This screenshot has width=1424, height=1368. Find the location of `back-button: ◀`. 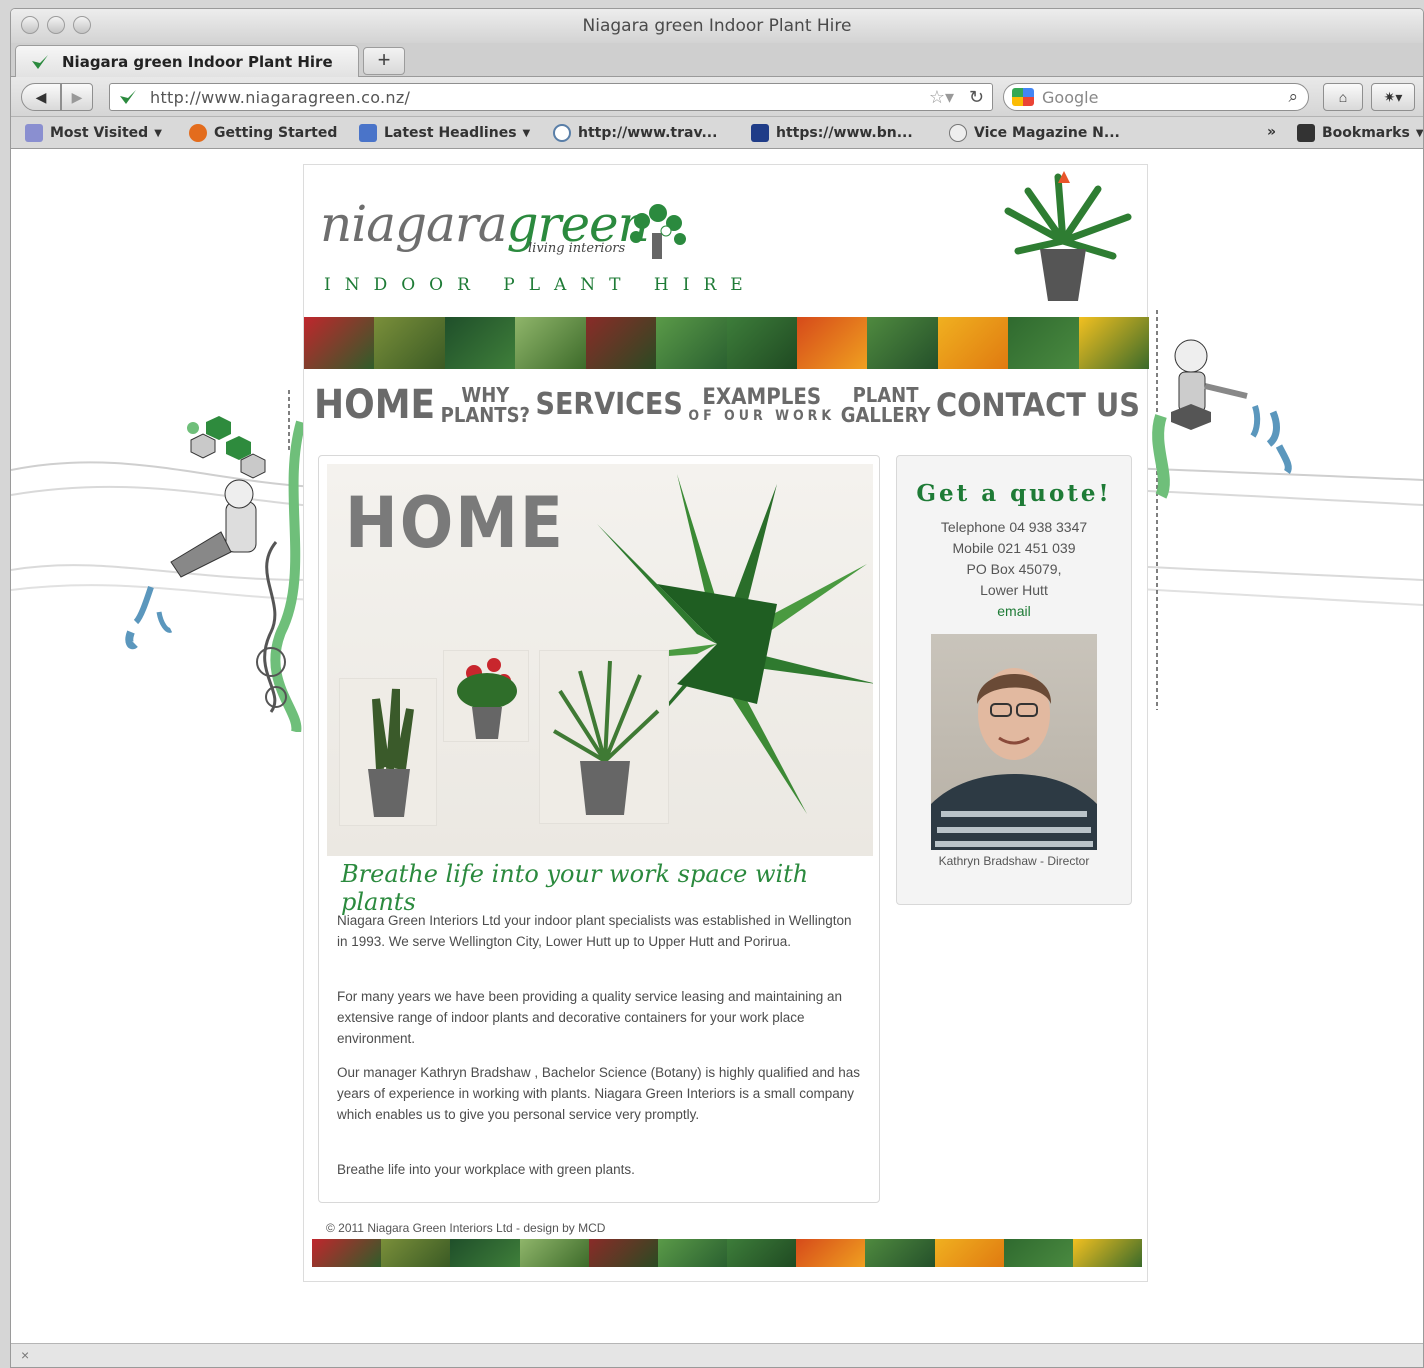

back-button: ◀ is located at coordinates (41, 97).